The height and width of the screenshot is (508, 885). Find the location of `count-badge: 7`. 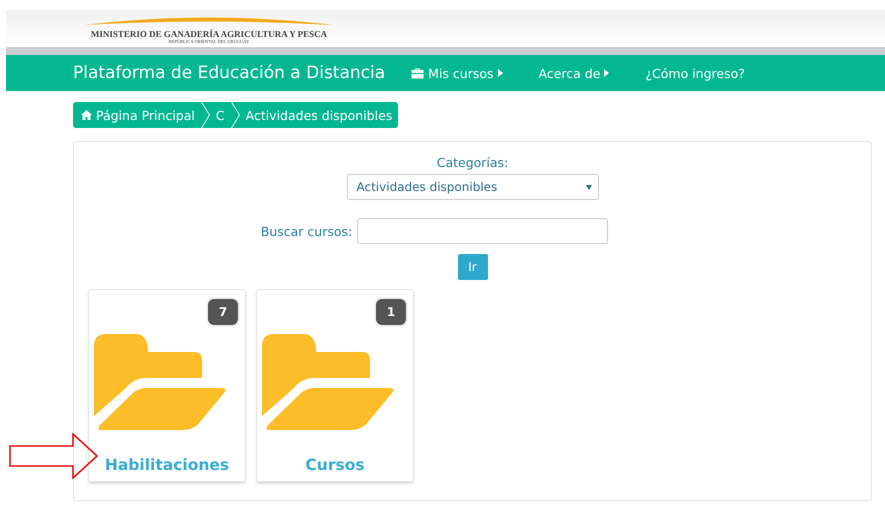

count-badge: 7 is located at coordinates (223, 312).